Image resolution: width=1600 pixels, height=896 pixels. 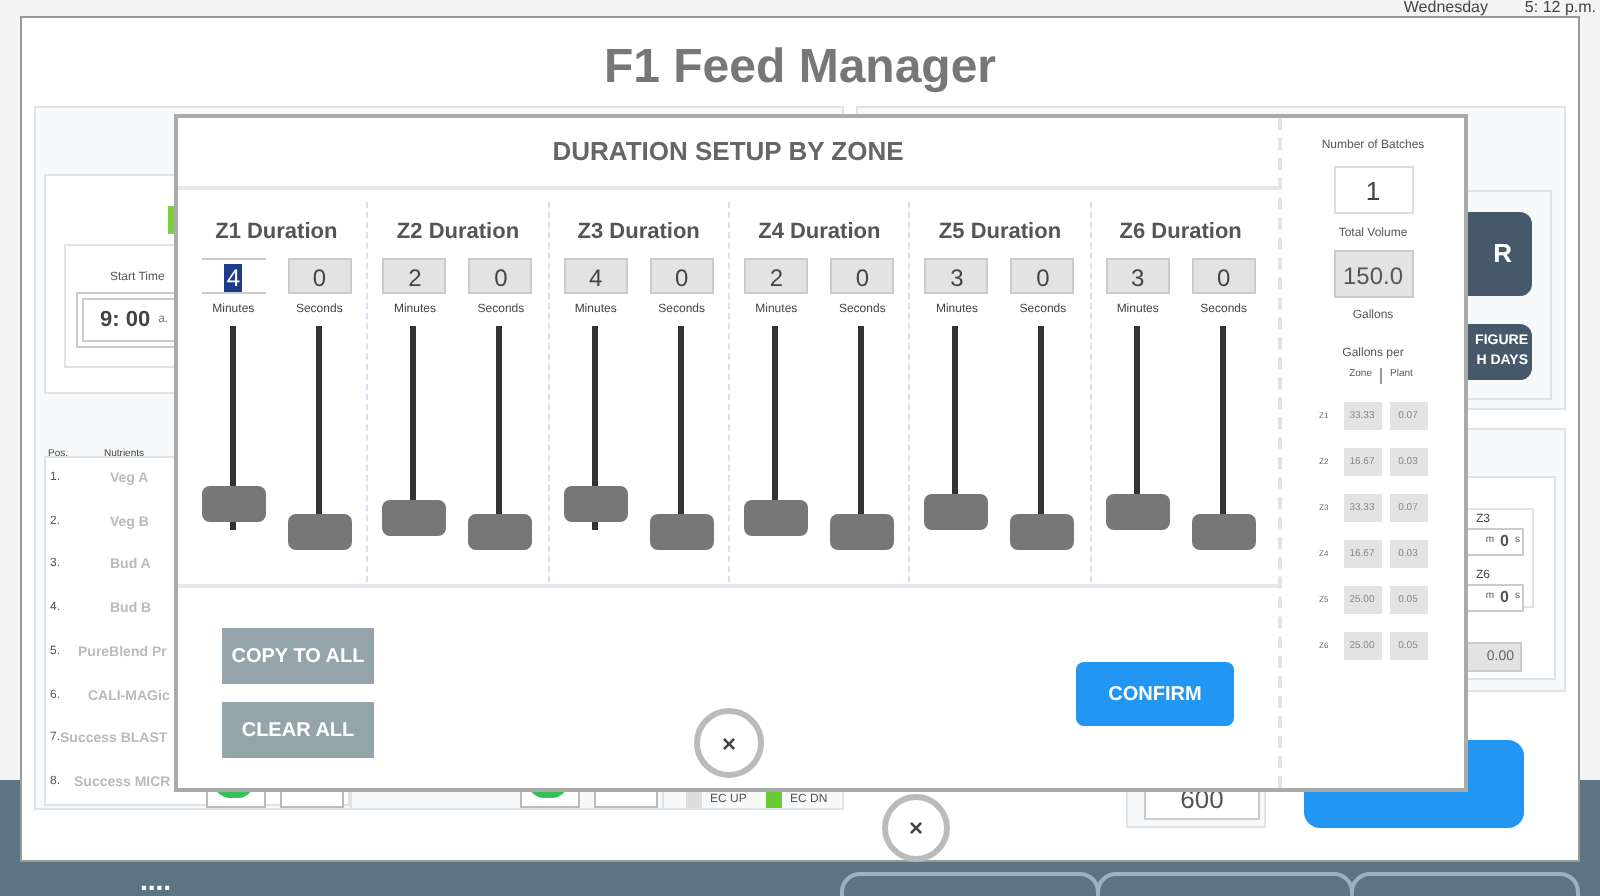 I want to click on zone-duration-label: Z4 Duration, so click(x=819, y=233).